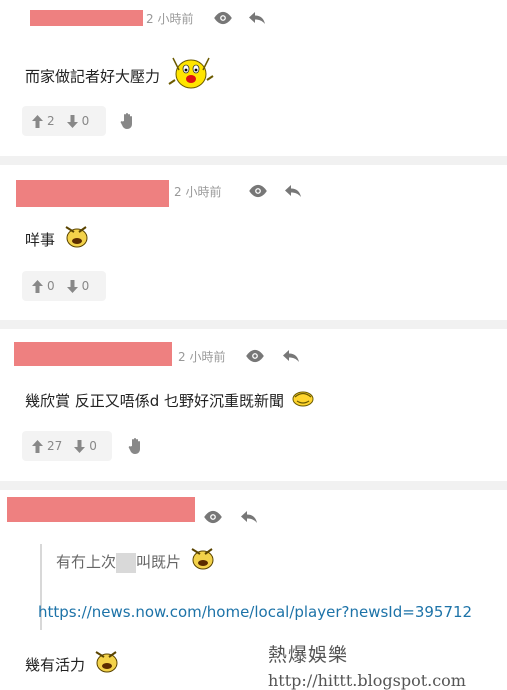 The image size is (507, 690). Describe the element at coordinates (159, 562) in the screenshot. I see `quote-text-end: 叫既片` at that location.